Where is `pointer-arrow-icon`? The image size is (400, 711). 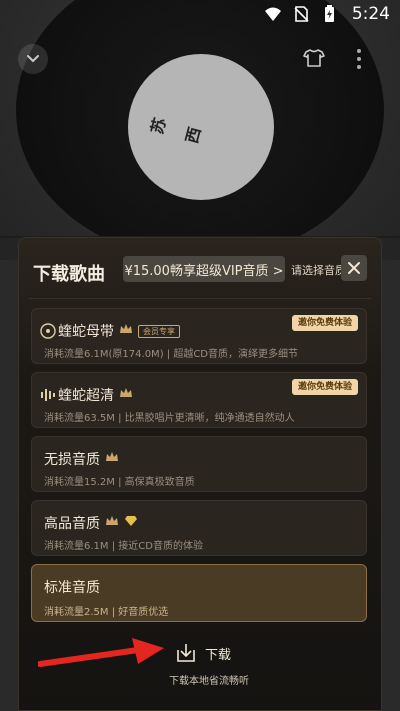 pointer-arrow-icon is located at coordinates (101, 652).